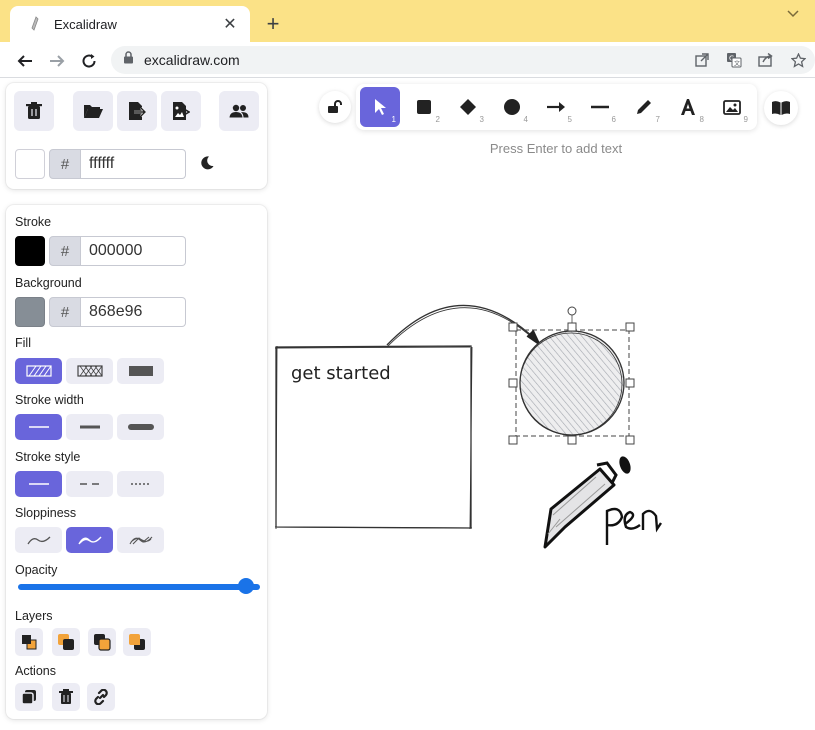  I want to click on fill-hachure-button, so click(38, 371).